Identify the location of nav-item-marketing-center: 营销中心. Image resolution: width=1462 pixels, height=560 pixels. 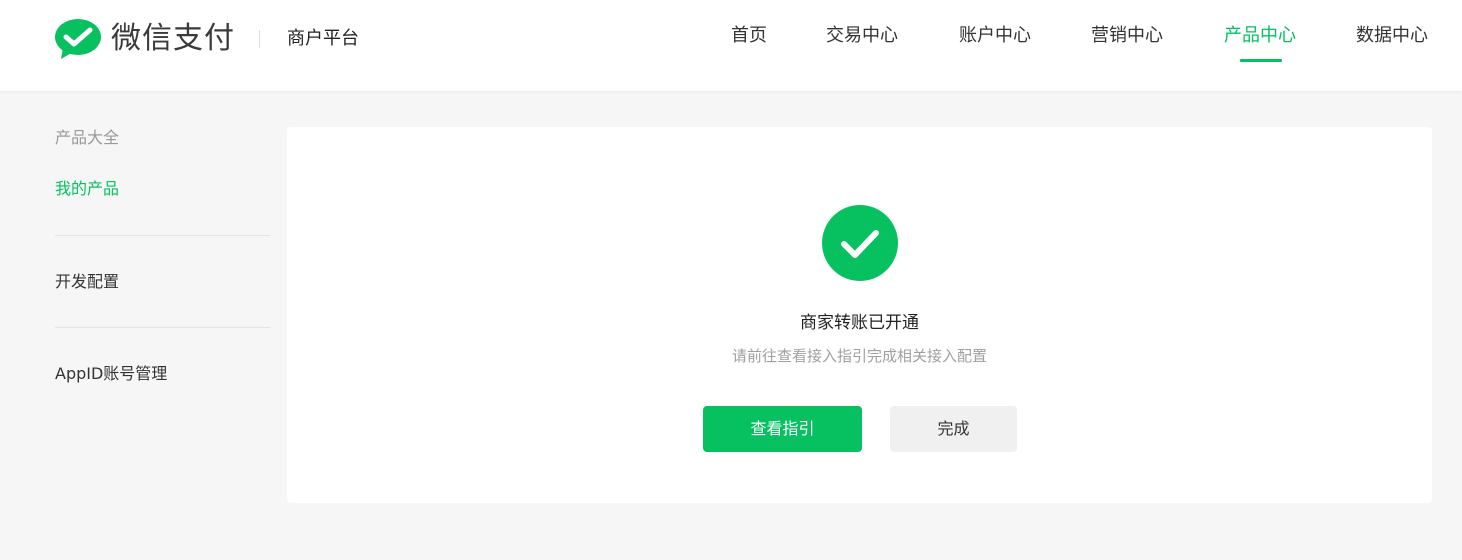
(1127, 36).